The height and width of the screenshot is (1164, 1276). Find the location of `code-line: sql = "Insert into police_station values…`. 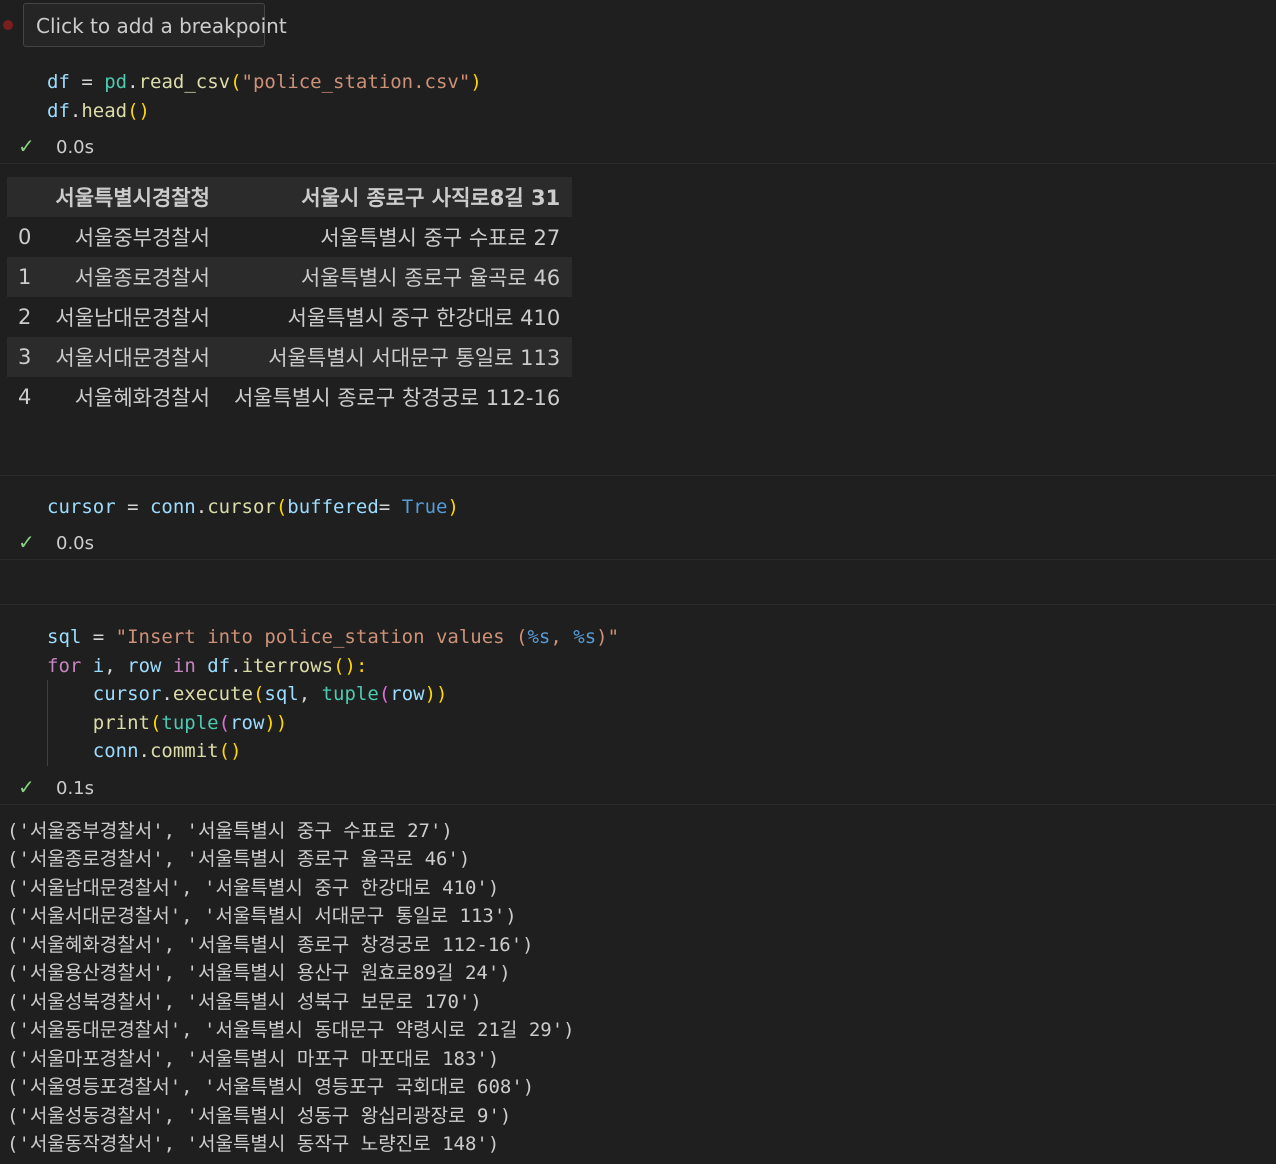

code-line: sql = "Insert into police_station values… is located at coordinates (333, 637).